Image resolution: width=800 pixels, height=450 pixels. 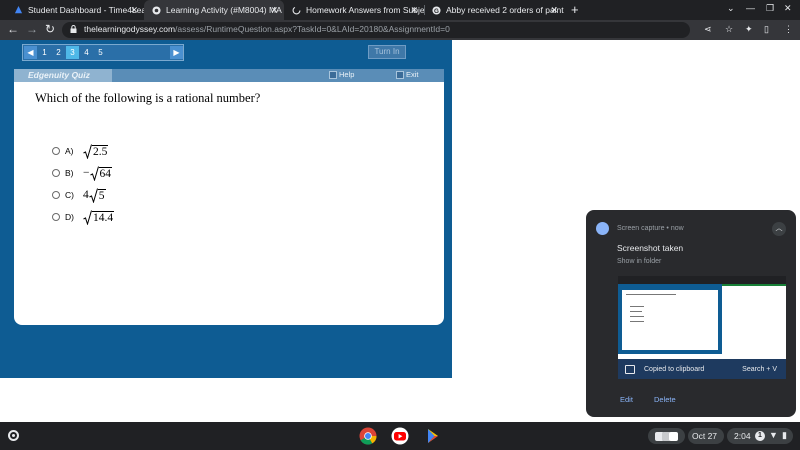 I want to click on youtube-icon, so click(x=400, y=436).